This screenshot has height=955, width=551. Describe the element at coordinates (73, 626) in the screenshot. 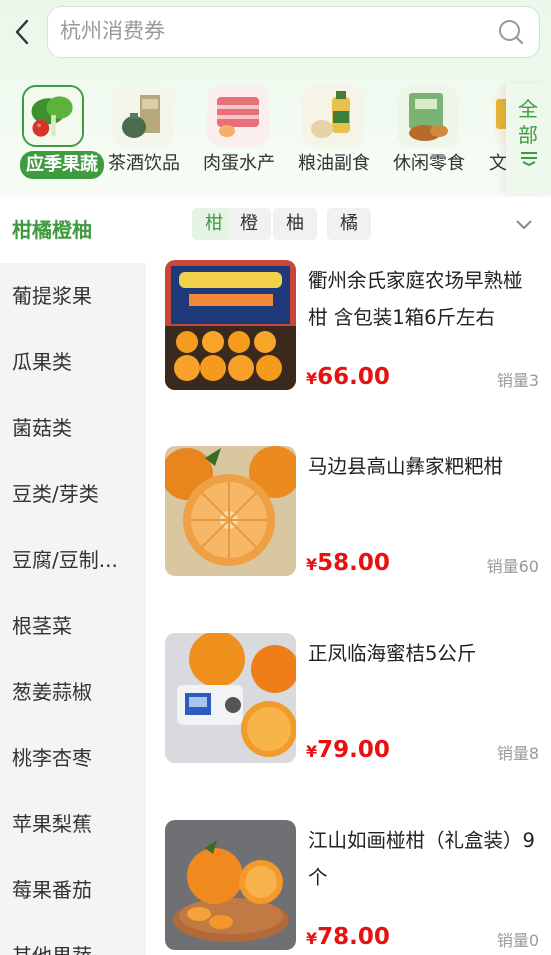

I see `sidebar-item-root-vegetables: 根茎菜` at that location.